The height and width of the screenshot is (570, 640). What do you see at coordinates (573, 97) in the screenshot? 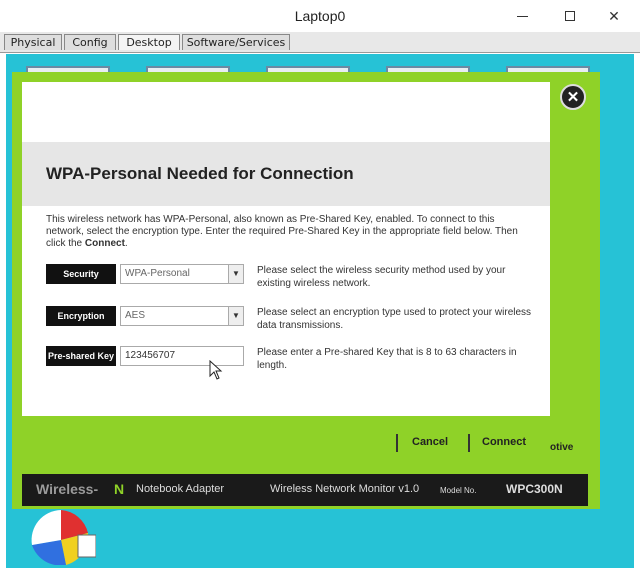
I see `close-icon: ✕` at bounding box center [573, 97].